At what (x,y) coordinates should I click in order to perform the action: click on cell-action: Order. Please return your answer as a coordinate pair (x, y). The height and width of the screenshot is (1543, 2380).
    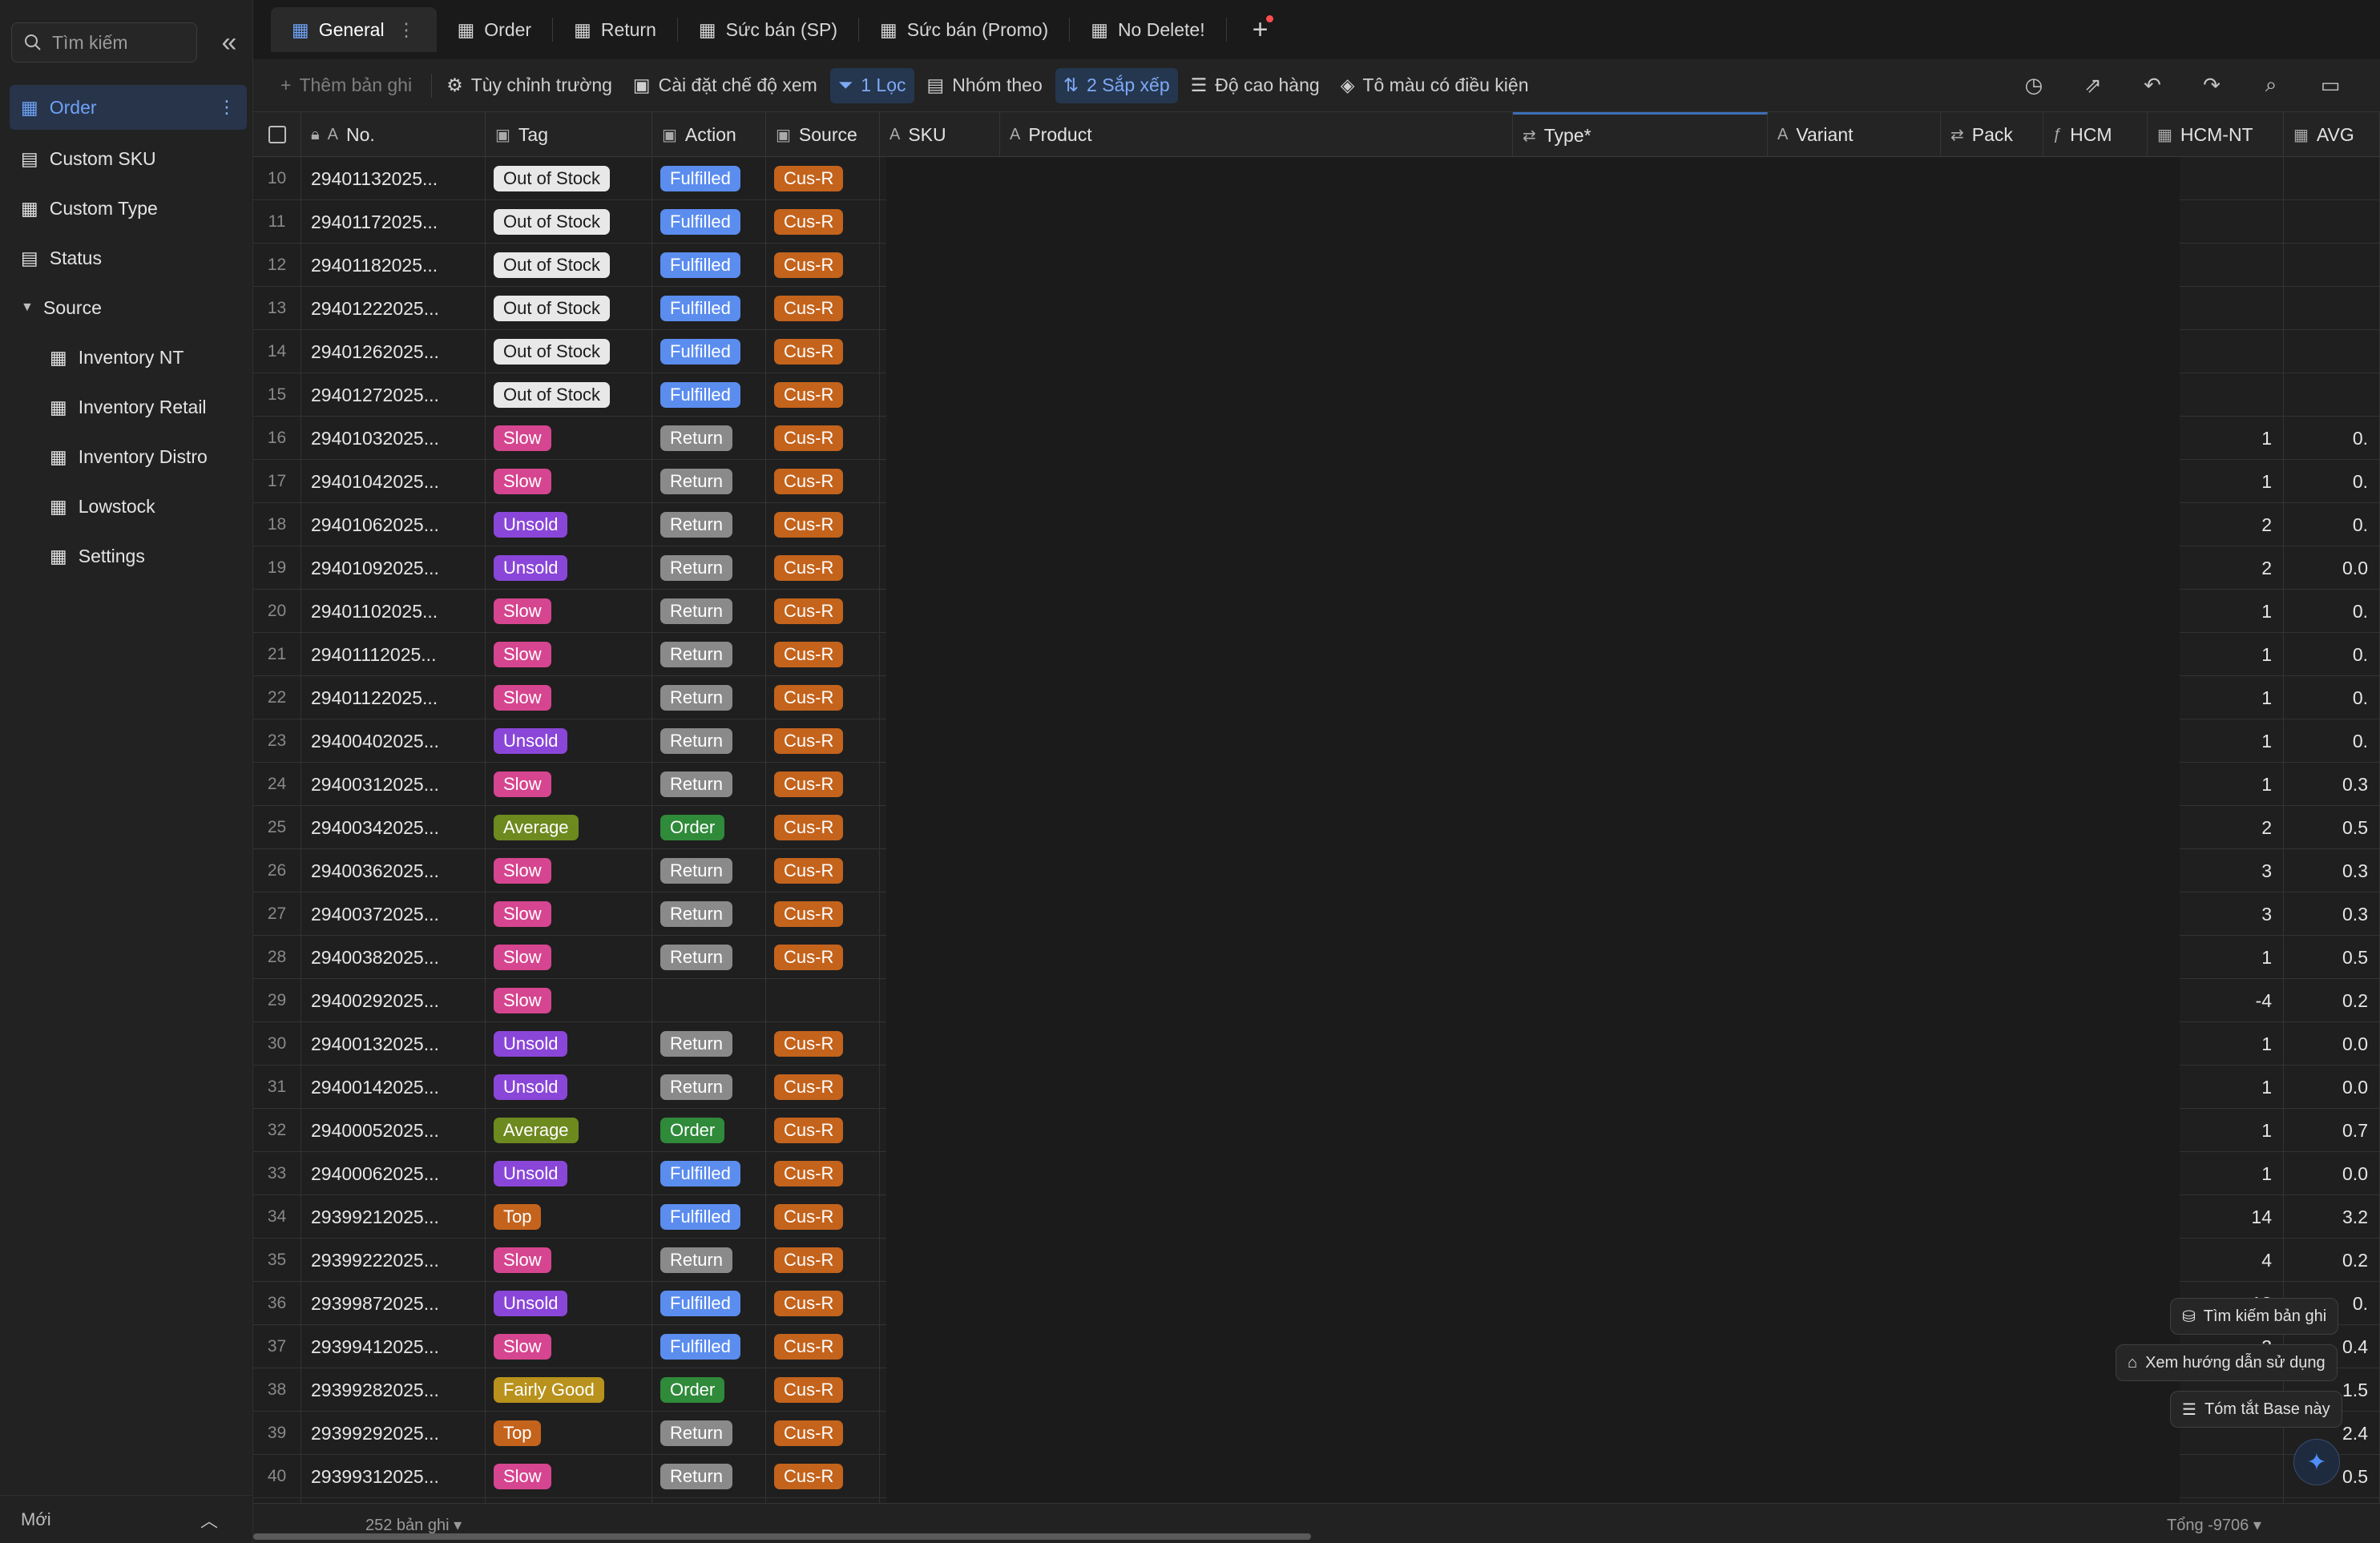
    Looking at the image, I should click on (709, 827).